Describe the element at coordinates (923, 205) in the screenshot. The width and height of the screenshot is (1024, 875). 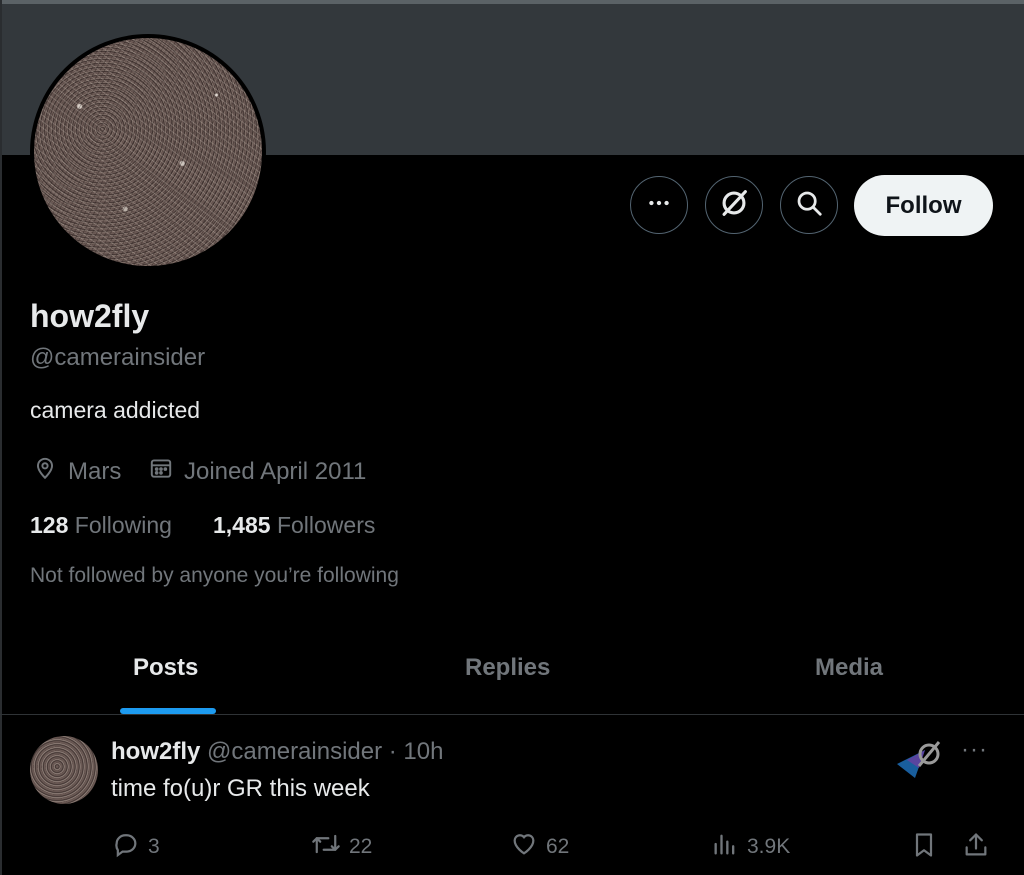
I see `follow-button: Follow` at that location.